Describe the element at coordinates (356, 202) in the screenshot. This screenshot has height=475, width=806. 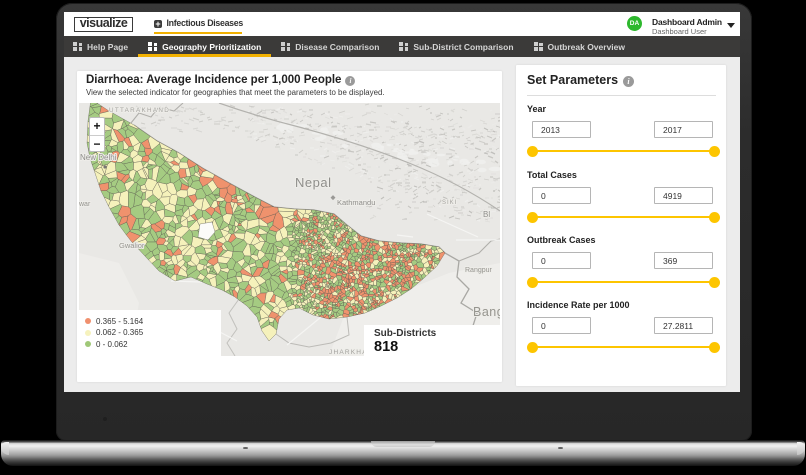
I see `svg-text: Kathmandu` at that location.